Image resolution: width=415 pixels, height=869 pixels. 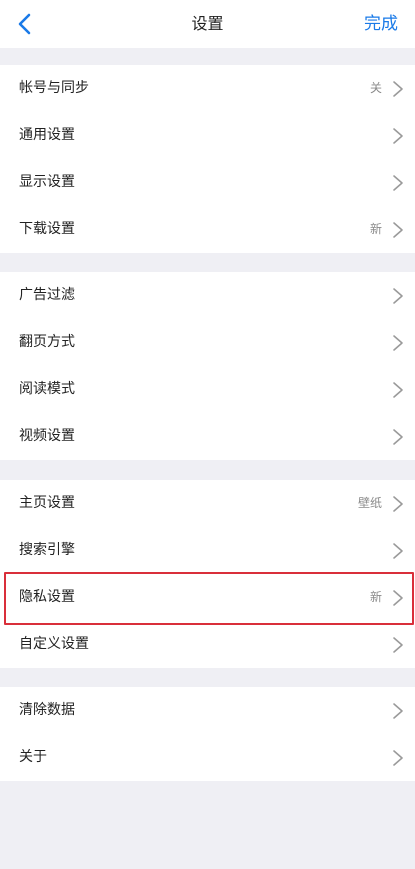 What do you see at coordinates (47, 597) in the screenshot?
I see `settings-item-label: 隐私设置` at bounding box center [47, 597].